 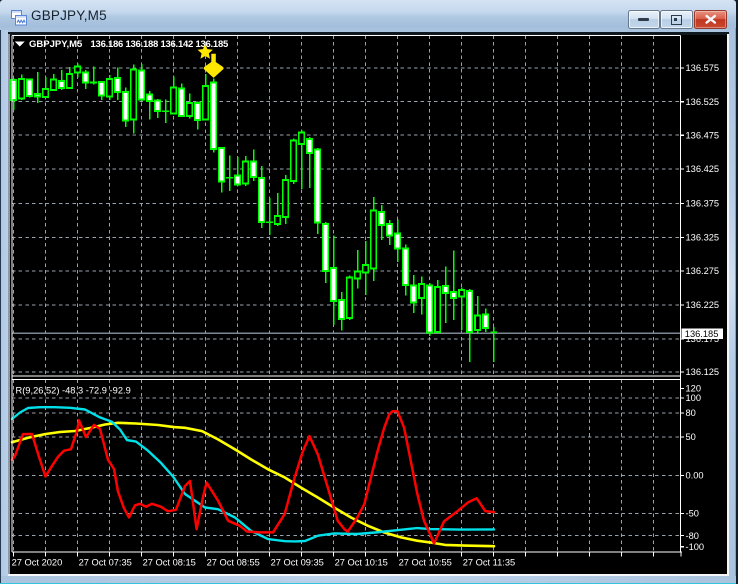 I want to click on svg-text: 27 Oct 09:35, so click(x=297, y=563).